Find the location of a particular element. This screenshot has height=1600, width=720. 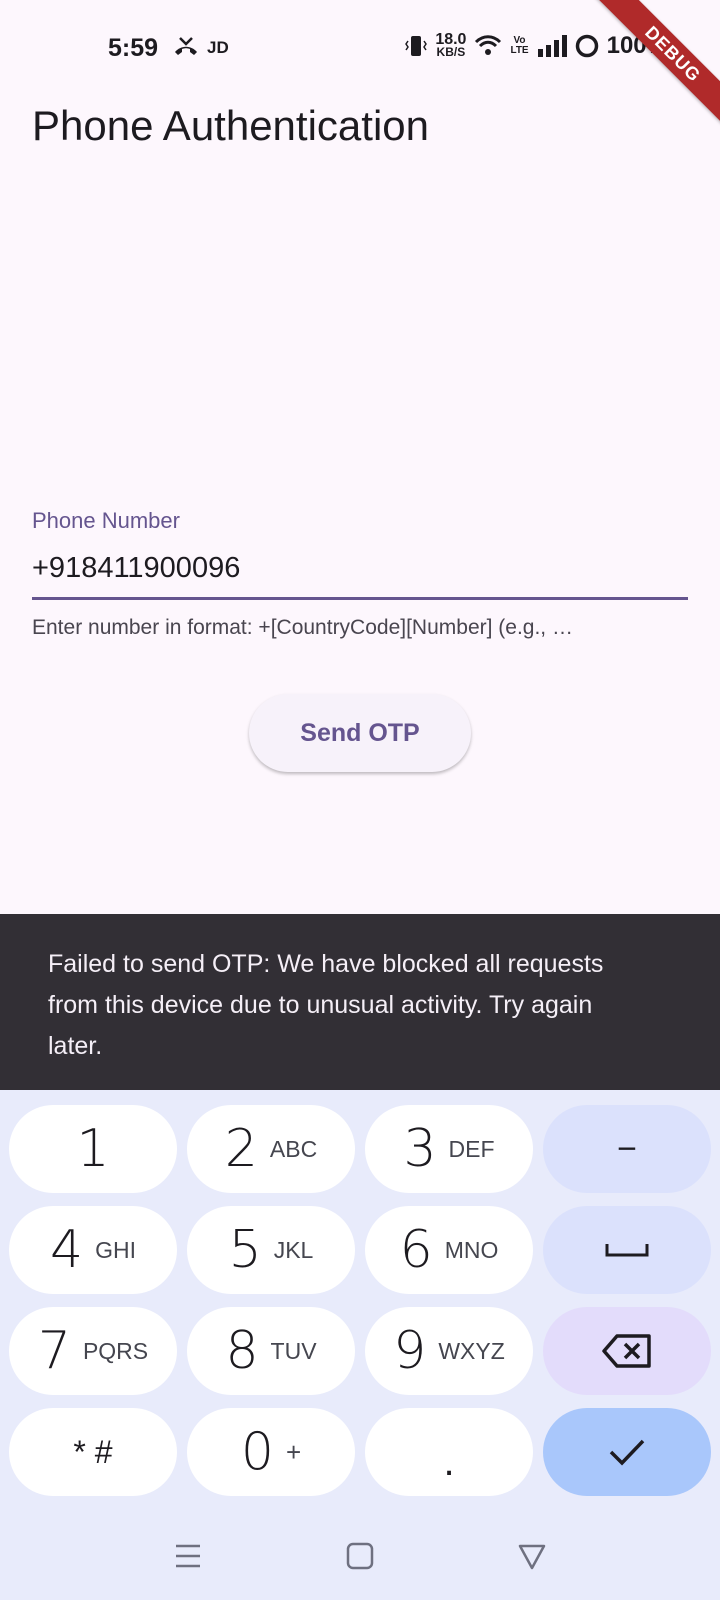

carrier-label: JD is located at coordinates (218, 47).